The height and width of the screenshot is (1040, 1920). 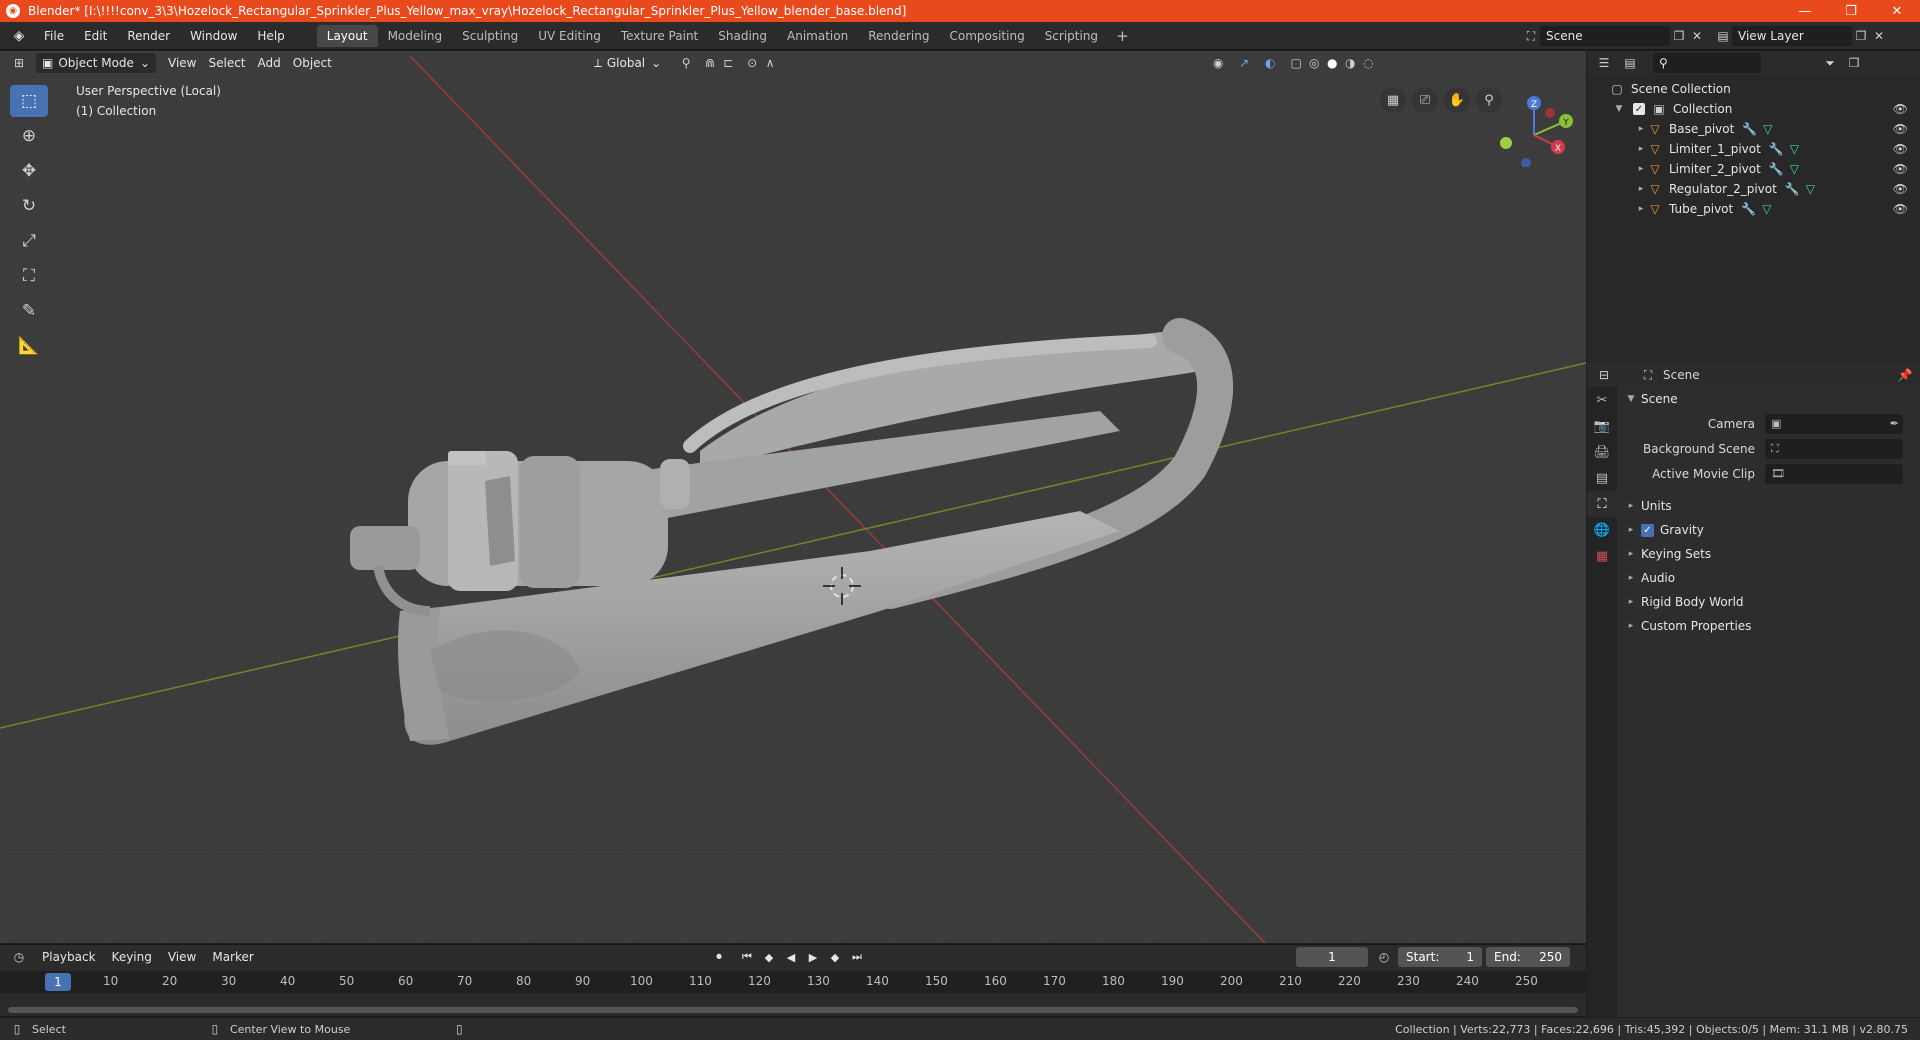 What do you see at coordinates (1531, 36) in the screenshot?
I see `scene-icon: ⛶` at bounding box center [1531, 36].